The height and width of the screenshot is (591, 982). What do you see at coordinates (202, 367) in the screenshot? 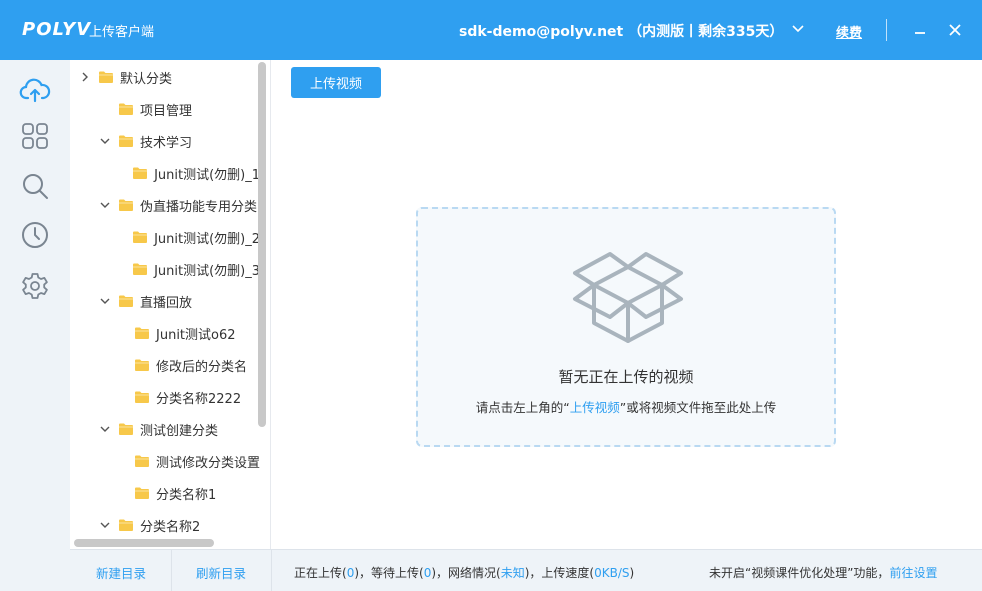
I see `tree-item-label: 修改后的分类名` at bounding box center [202, 367].